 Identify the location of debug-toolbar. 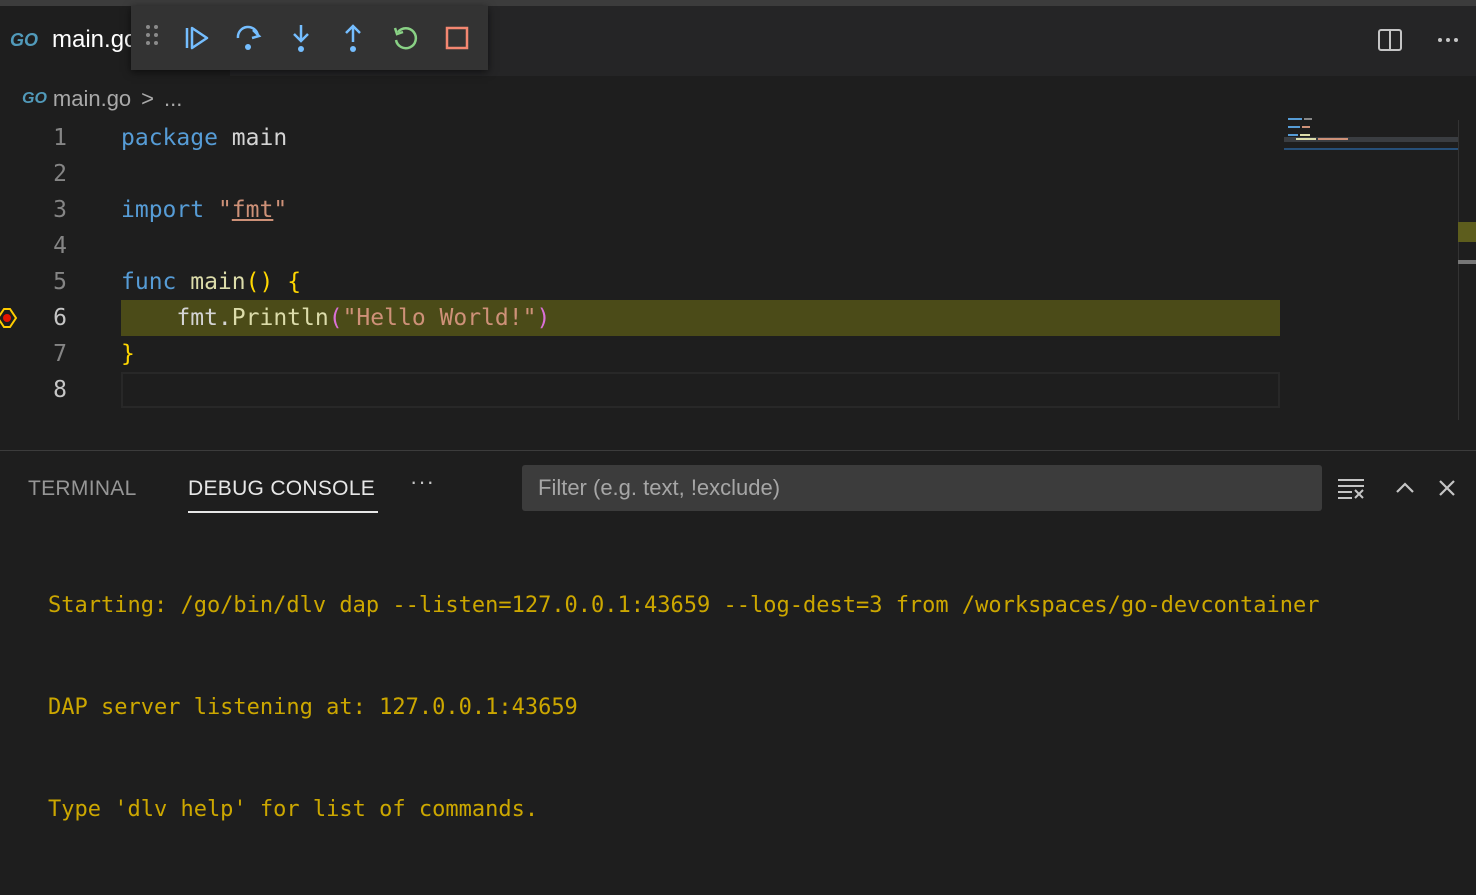
(309, 38).